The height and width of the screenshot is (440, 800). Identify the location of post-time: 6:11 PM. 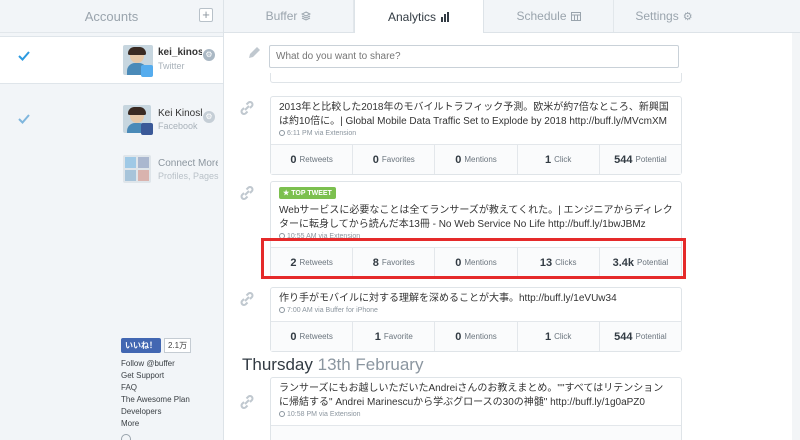
(300, 133).